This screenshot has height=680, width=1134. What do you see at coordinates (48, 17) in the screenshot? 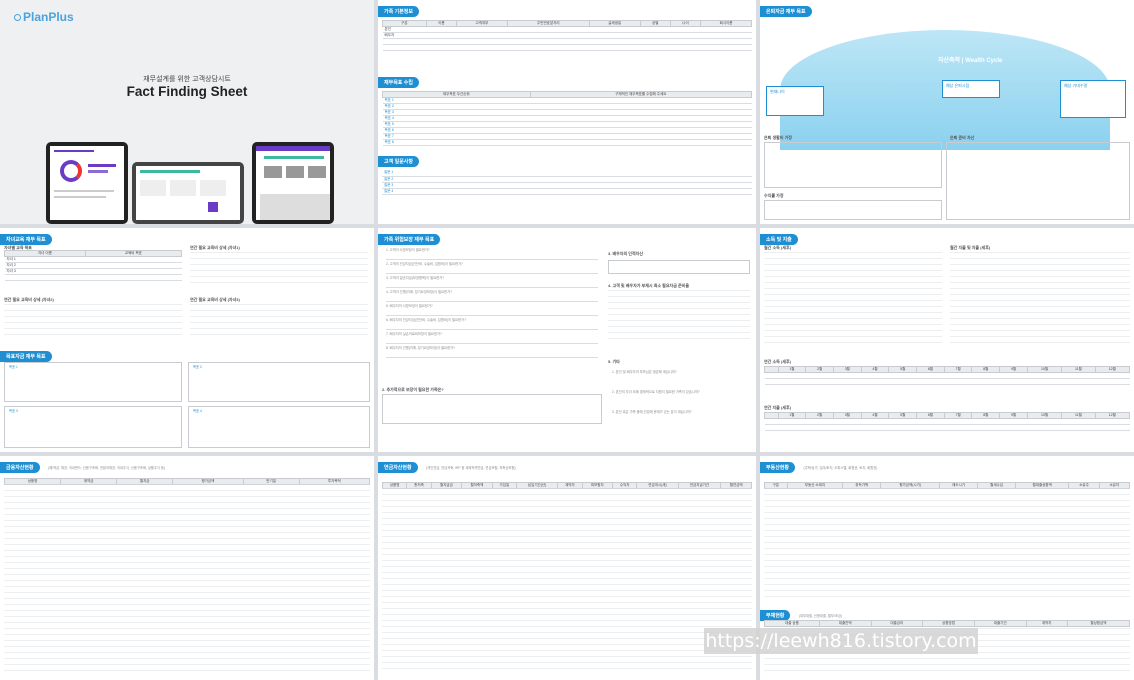
I see `logo-text: PlanPlus` at bounding box center [48, 17].